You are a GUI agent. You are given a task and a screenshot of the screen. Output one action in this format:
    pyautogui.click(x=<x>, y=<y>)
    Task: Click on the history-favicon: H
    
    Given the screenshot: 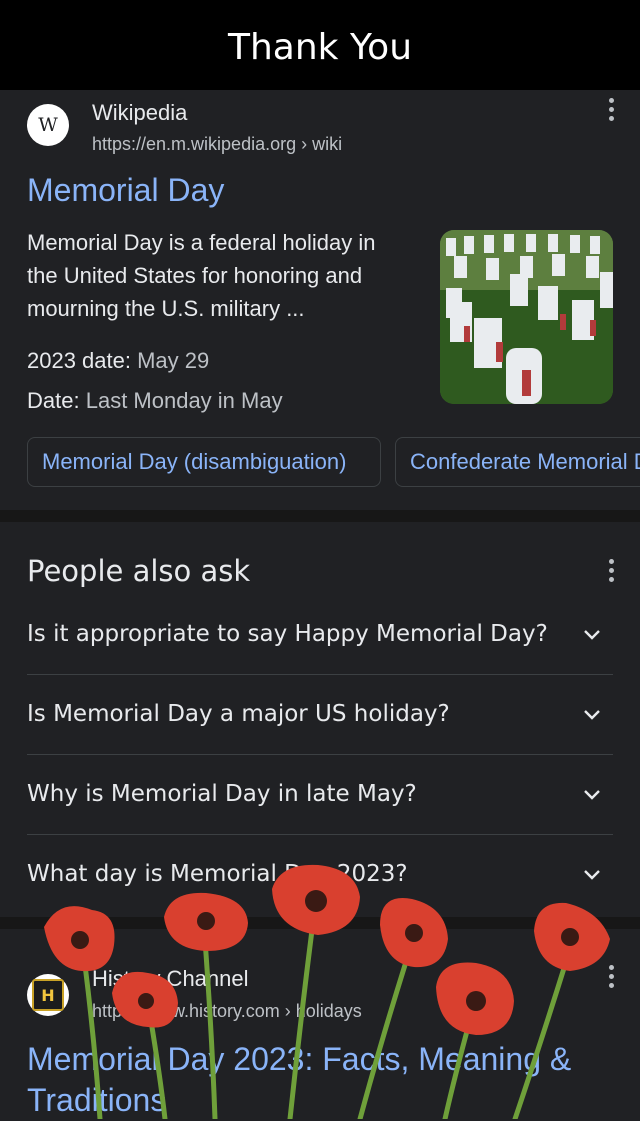 What is the action you would take?
    pyautogui.click(x=48, y=995)
    